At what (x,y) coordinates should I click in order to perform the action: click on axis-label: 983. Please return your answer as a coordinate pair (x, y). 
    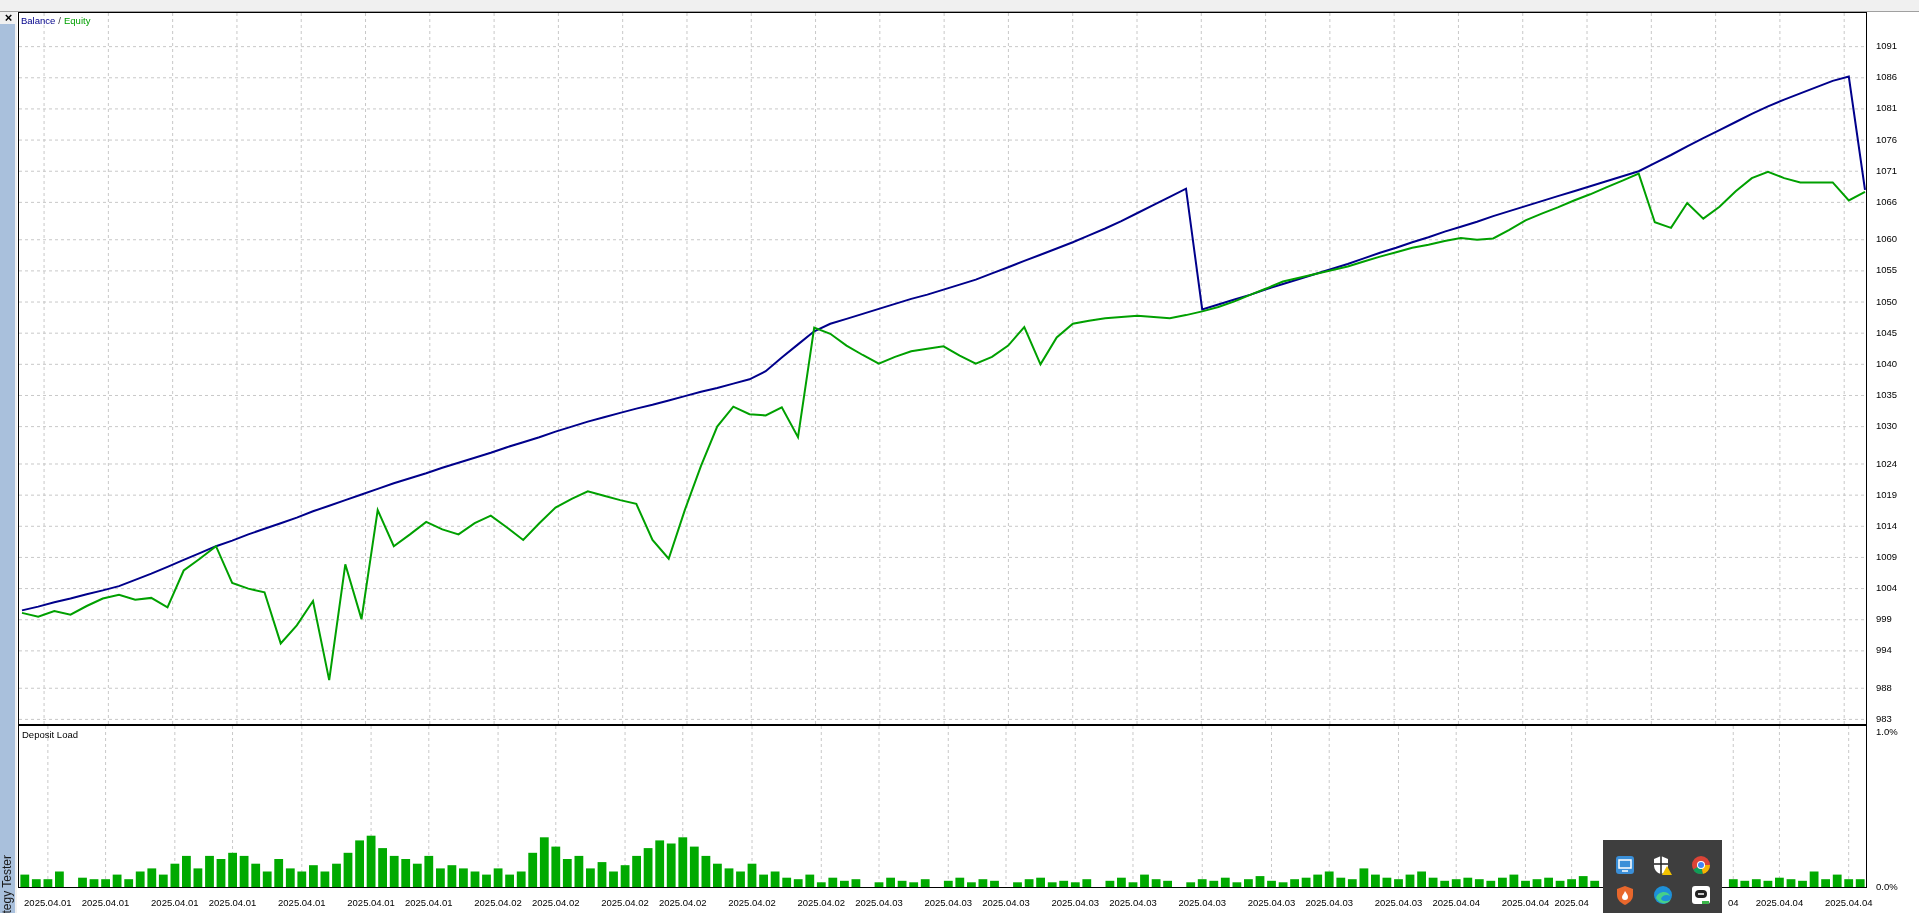
    Looking at the image, I should click on (1884, 718).